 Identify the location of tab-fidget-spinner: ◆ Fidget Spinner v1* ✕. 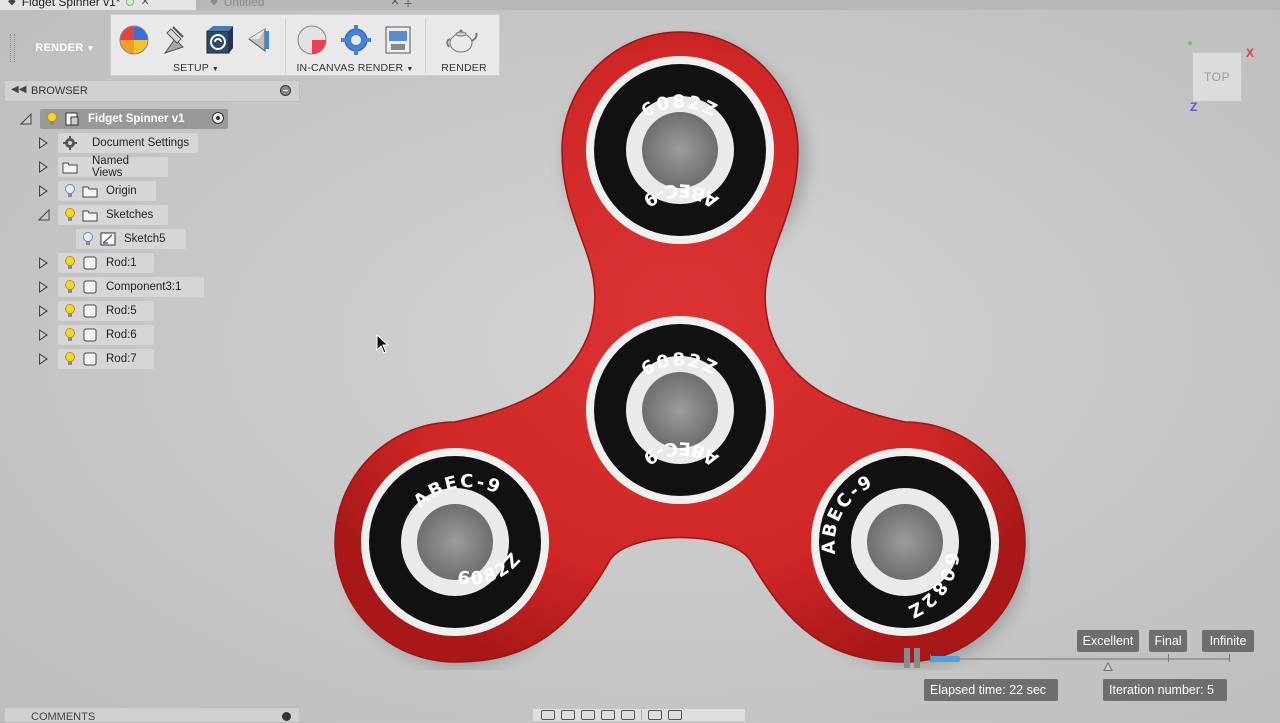
(98, 5).